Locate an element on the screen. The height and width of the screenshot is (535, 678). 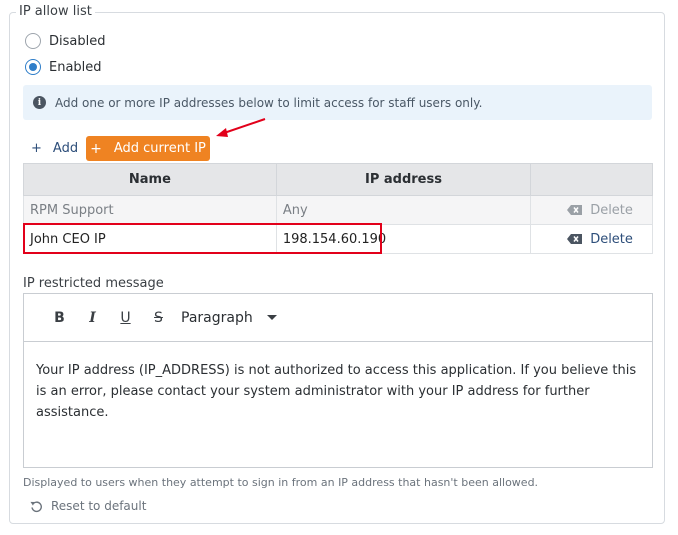
table-row: RPM Support Any Delete is located at coordinates (338, 210).